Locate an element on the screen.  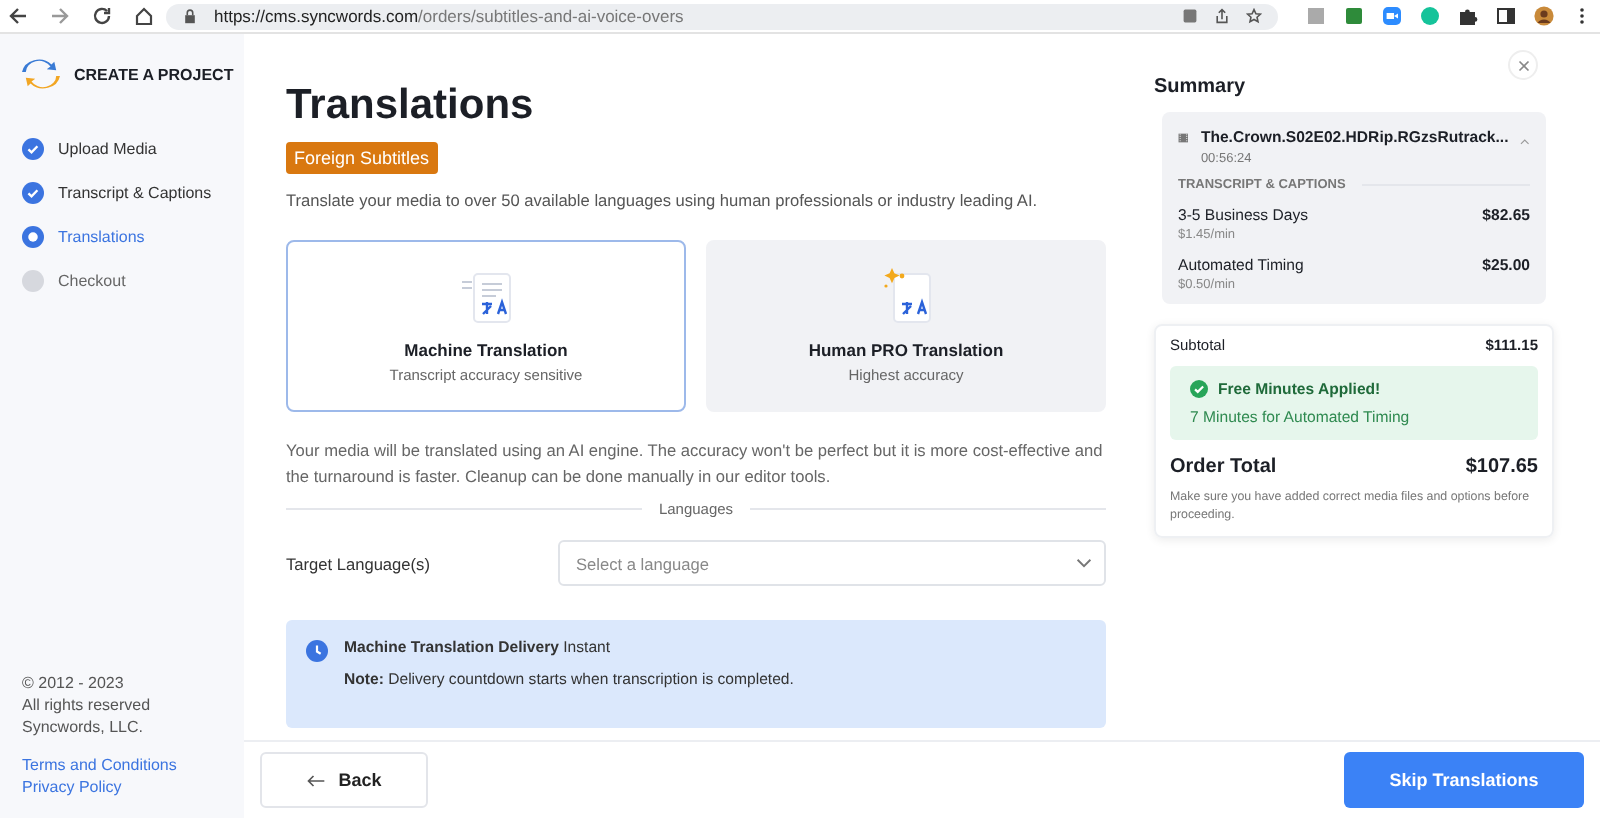
chevron-down-icon is located at coordinates (1084, 563).